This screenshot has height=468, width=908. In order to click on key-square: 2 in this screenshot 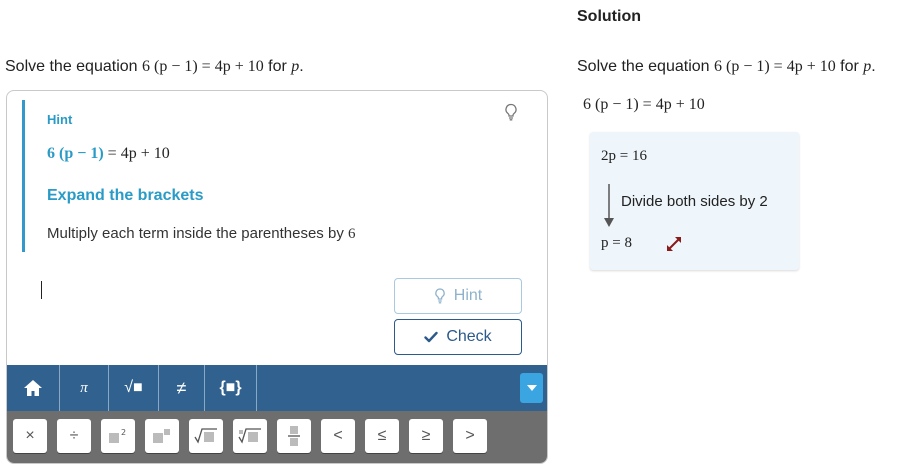, I will do `click(118, 436)`.